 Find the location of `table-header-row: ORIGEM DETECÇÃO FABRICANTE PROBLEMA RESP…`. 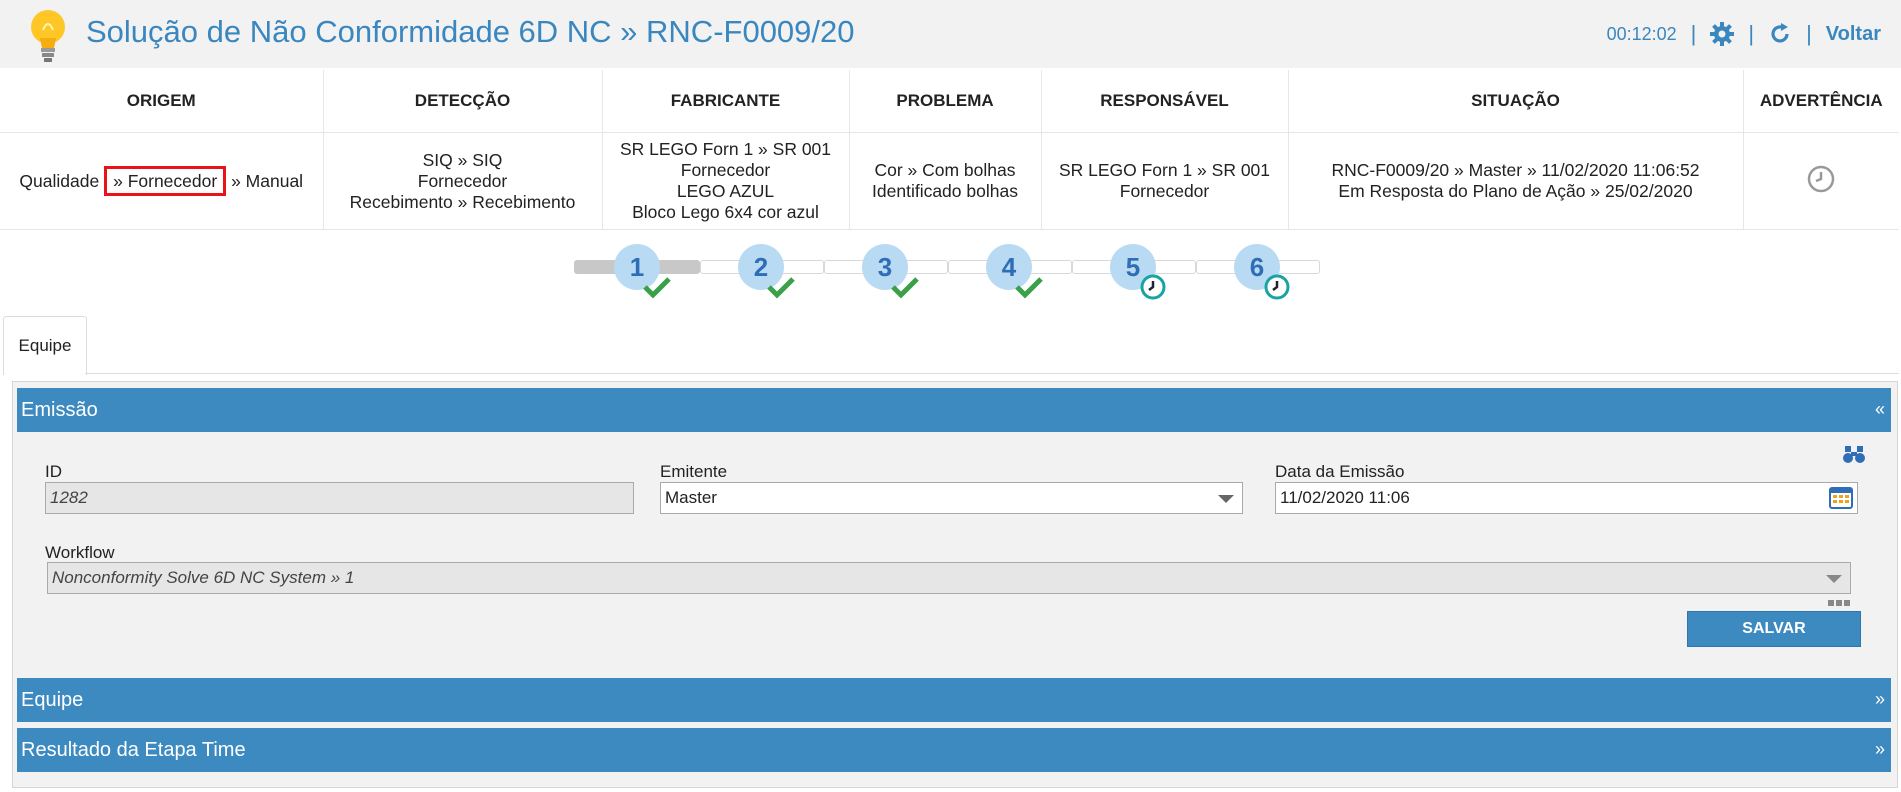

table-header-row: ORIGEM DETECÇÃO FABRICANTE PROBLEMA RESP… is located at coordinates (949, 101).